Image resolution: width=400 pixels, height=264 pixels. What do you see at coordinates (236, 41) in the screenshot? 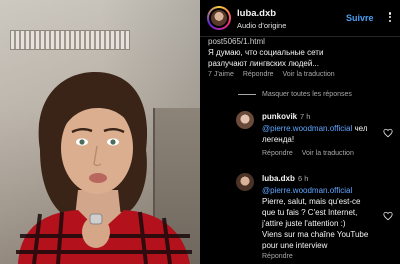
I see `comment-line: post5065/1.html` at bounding box center [236, 41].